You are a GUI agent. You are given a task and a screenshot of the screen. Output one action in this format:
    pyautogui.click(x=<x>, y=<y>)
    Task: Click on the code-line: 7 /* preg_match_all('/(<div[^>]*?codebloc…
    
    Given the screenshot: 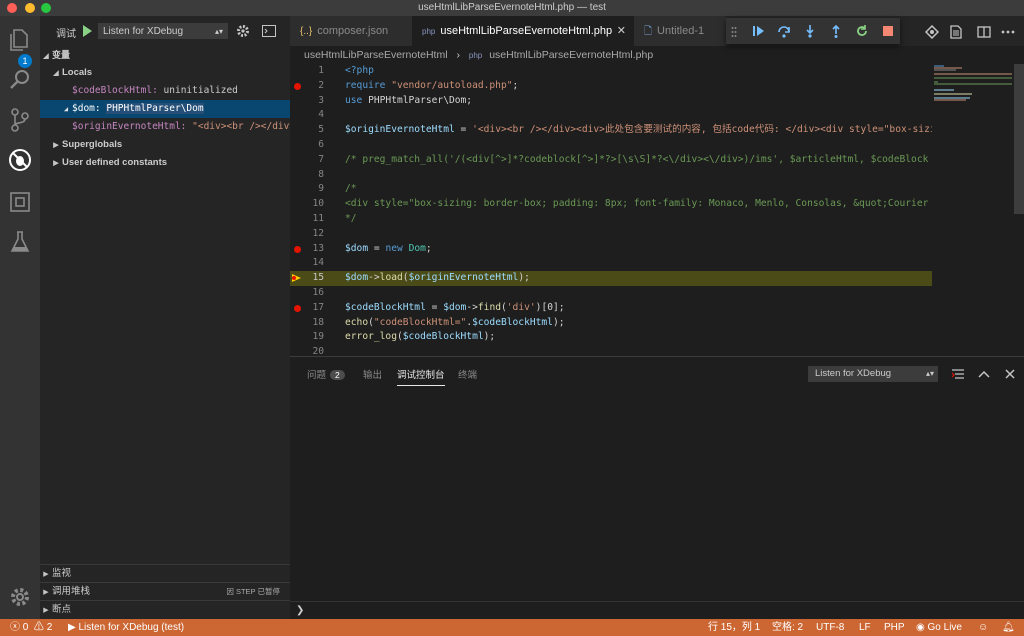 What is the action you would take?
    pyautogui.click(x=611, y=160)
    